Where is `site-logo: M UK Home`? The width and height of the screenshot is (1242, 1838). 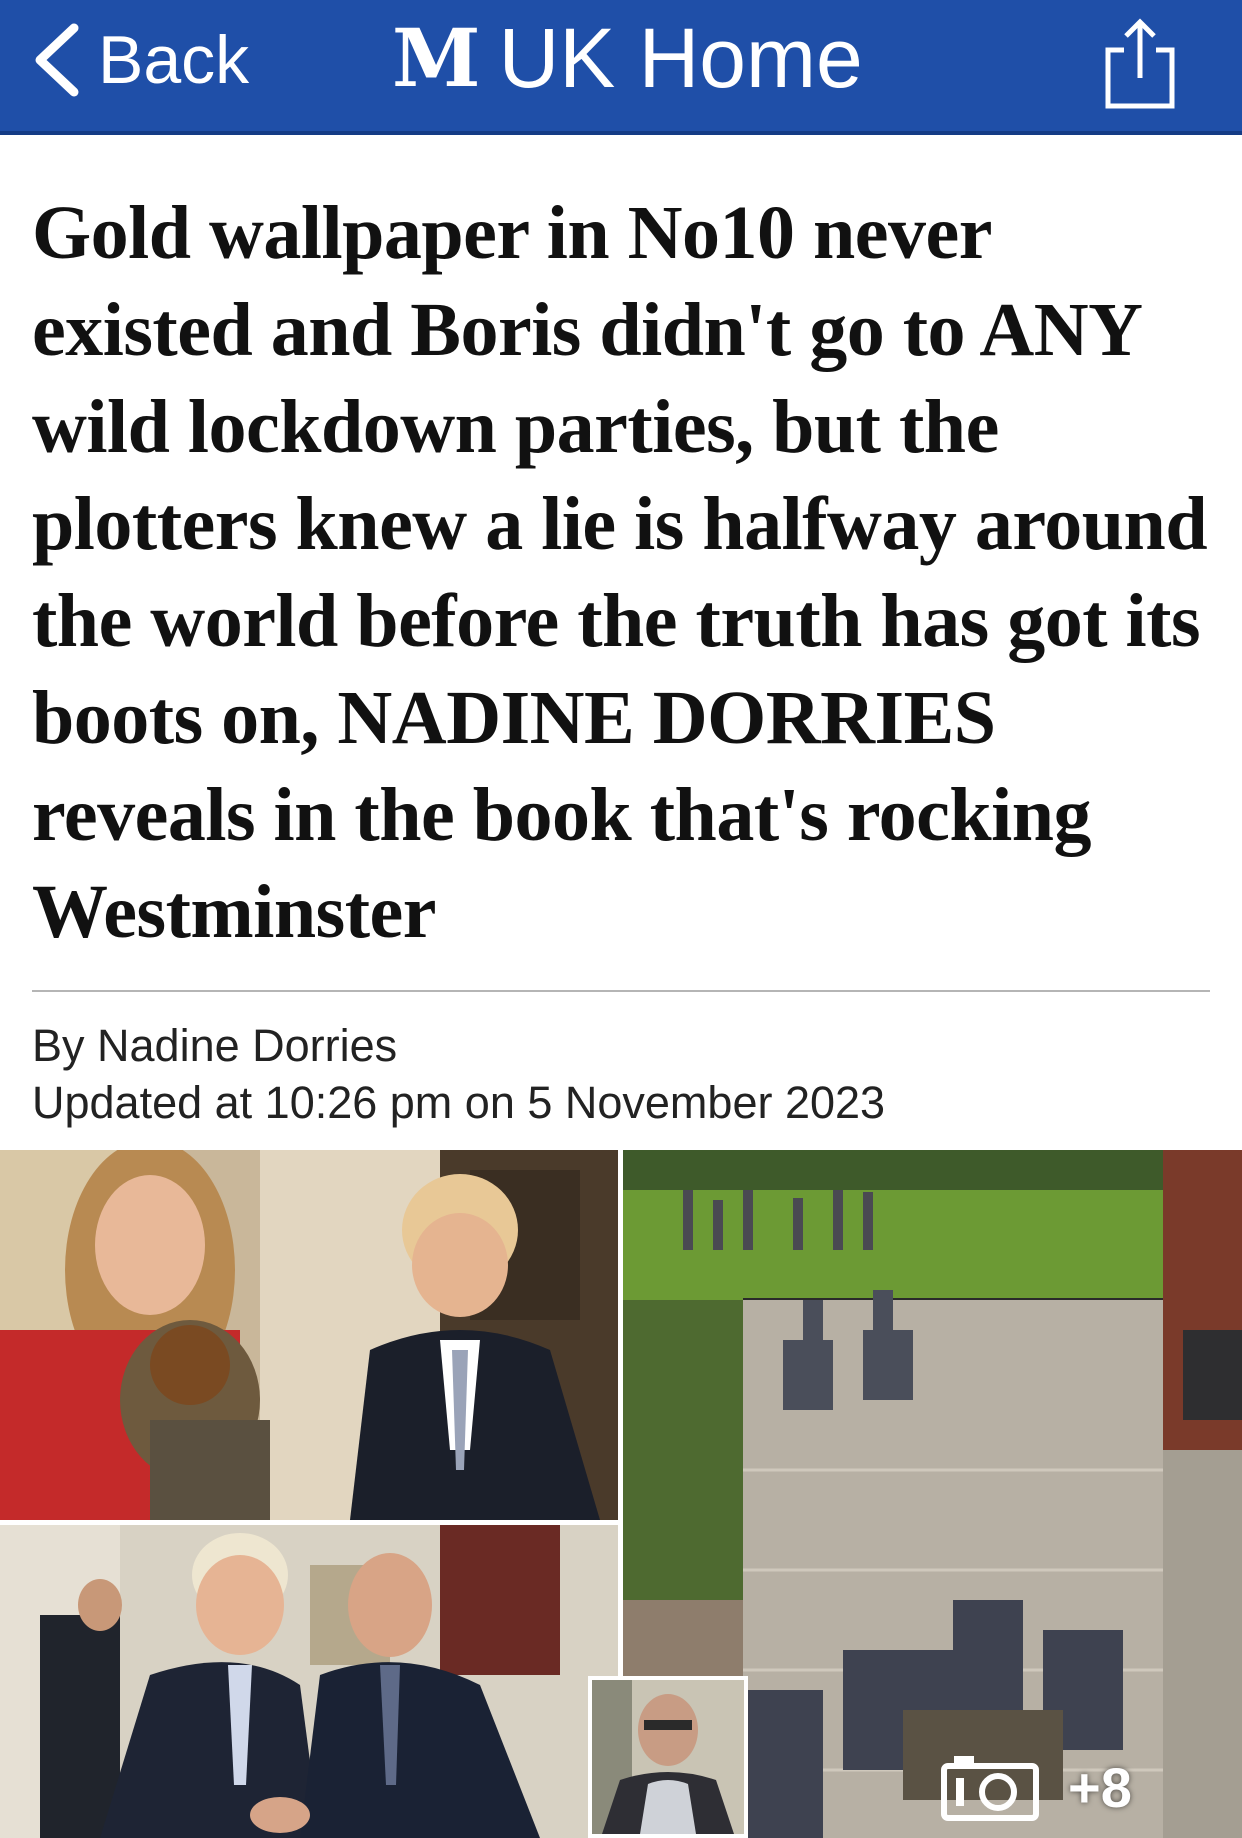 site-logo: M UK Home is located at coordinates (627, 58).